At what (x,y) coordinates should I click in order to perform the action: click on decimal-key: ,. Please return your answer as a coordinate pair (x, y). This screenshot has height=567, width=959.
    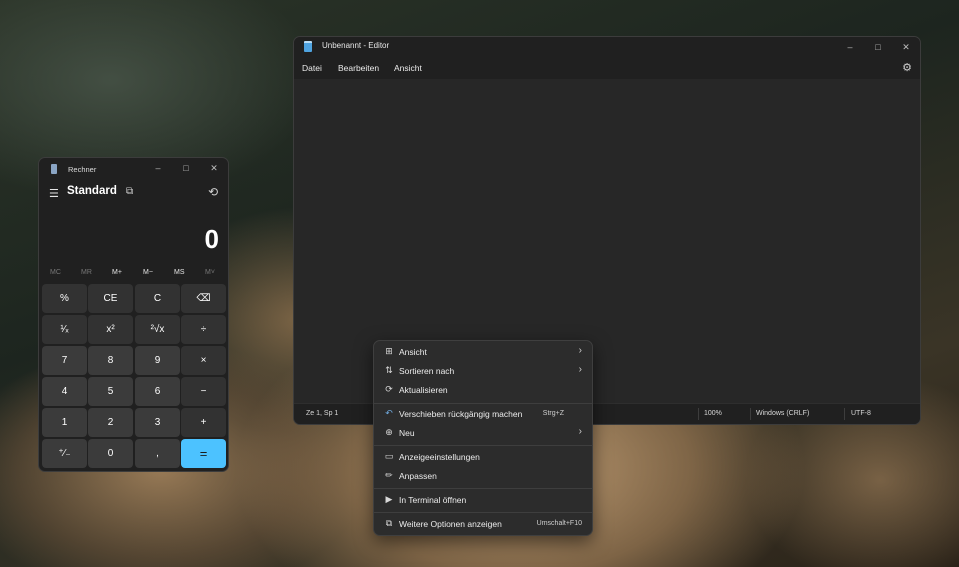
    Looking at the image, I should click on (157, 453).